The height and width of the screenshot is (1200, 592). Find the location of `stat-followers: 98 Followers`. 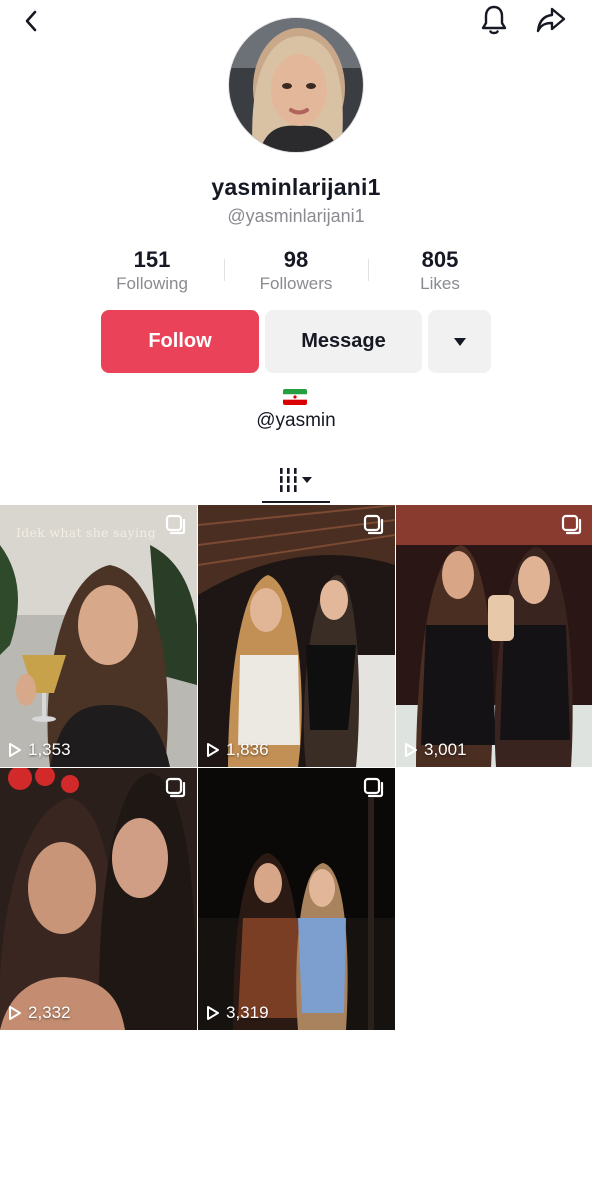

stat-followers: 98 Followers is located at coordinates (296, 273).